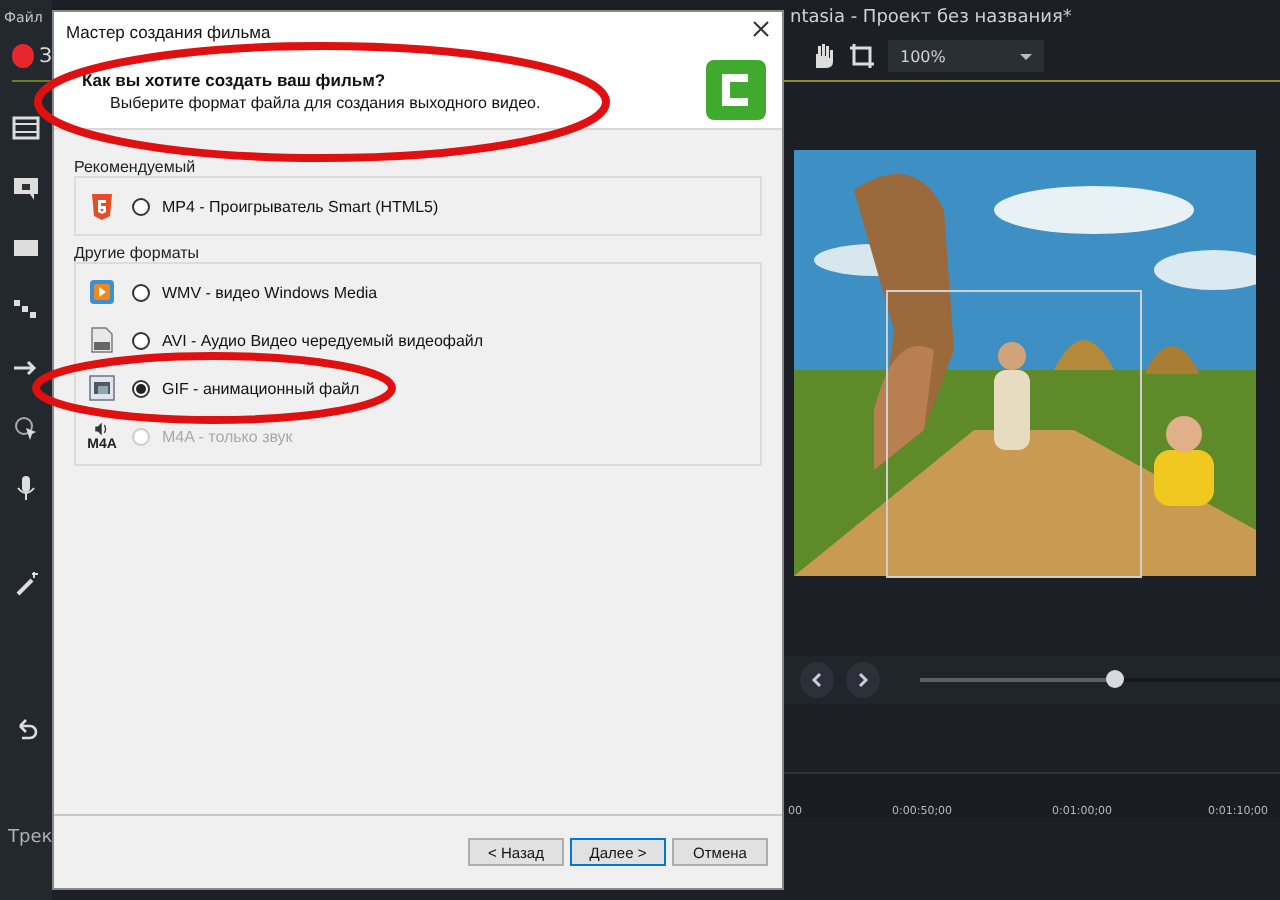 This screenshot has height=900, width=1280. I want to click on selection-frame, so click(1014, 434).